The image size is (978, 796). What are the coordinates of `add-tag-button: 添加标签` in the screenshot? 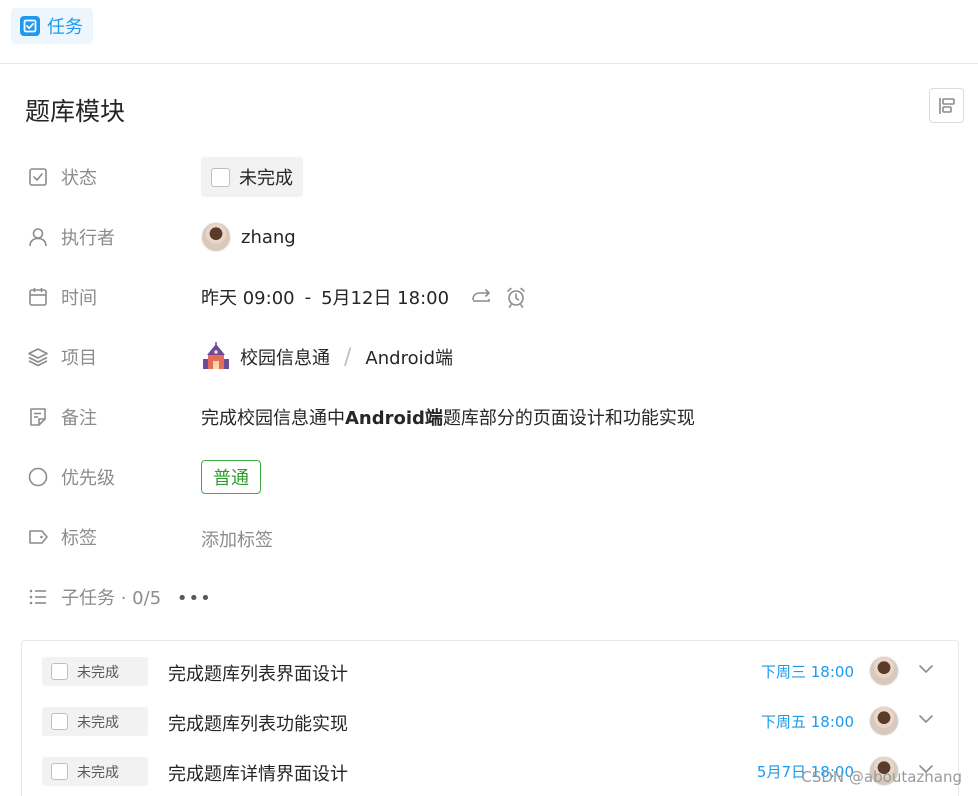 It's located at (237, 539).